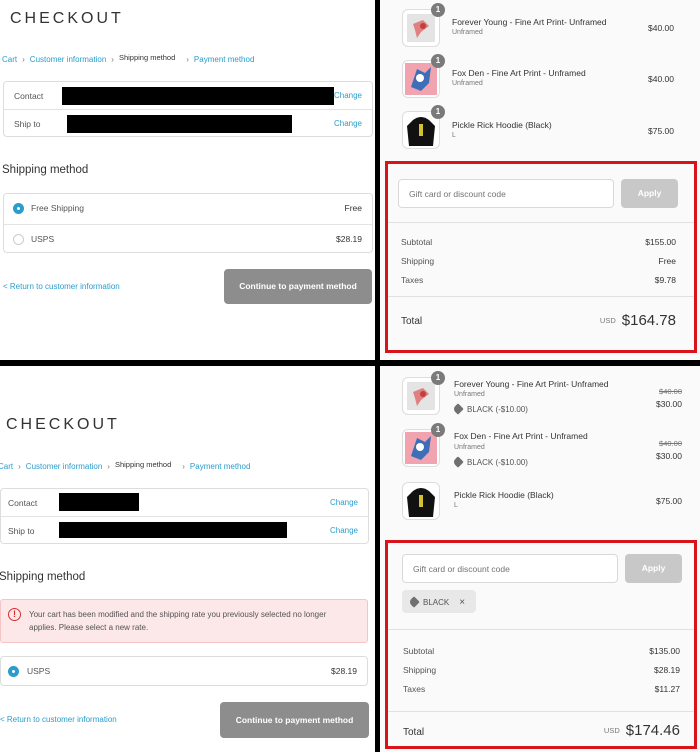  I want to click on checkout-logo: CHECKOUT, so click(67, 18).